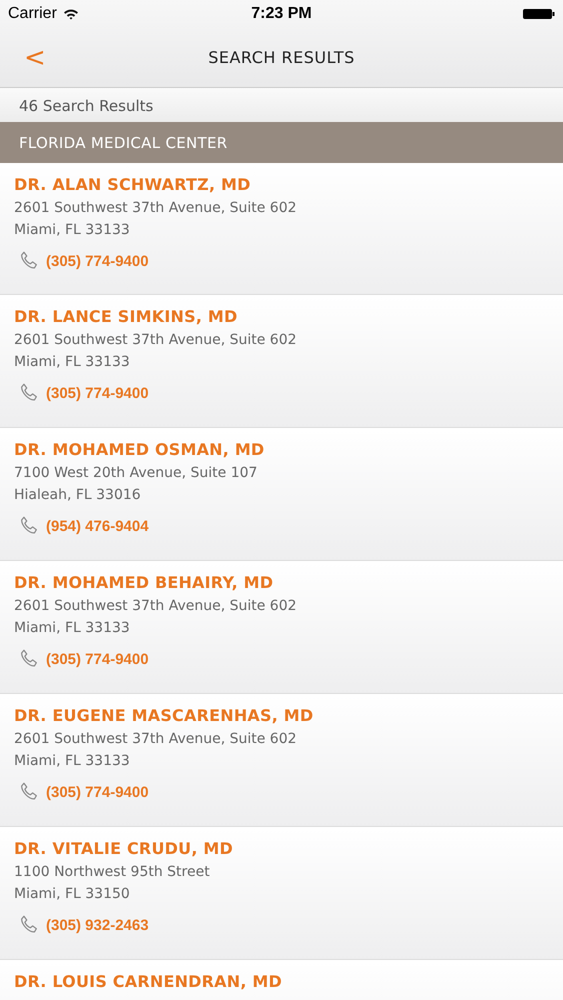 The width and height of the screenshot is (563, 1000). I want to click on result-row: DR. MOHAMED BEHAIRY, MD 2601 Southwest 37th Avenue, Suite 602 Miami, FL 33133 (305) 774-9400, so click(281, 627).